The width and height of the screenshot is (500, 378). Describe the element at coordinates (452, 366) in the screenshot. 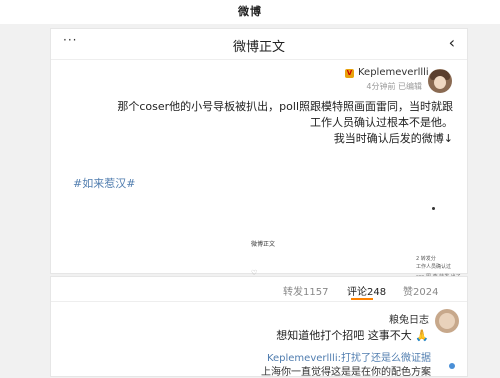

I see `status-dot-icon` at that location.